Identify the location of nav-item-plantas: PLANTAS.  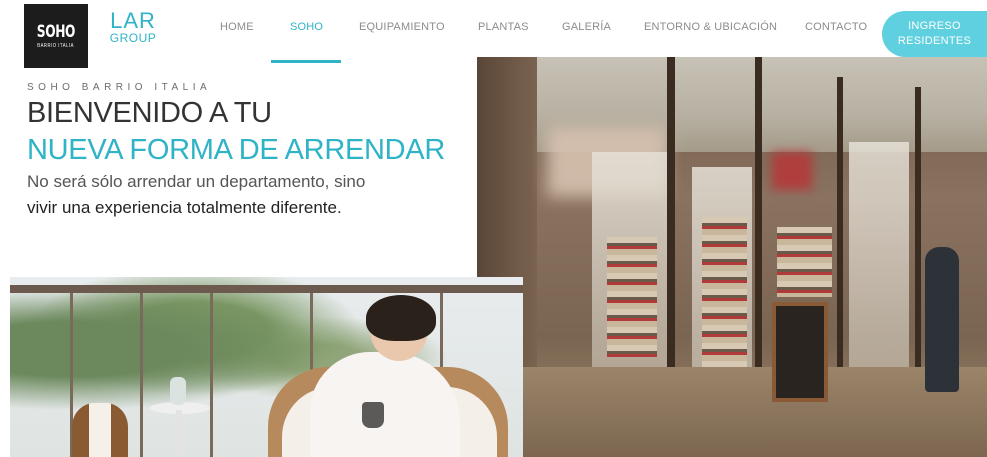
(503, 27).